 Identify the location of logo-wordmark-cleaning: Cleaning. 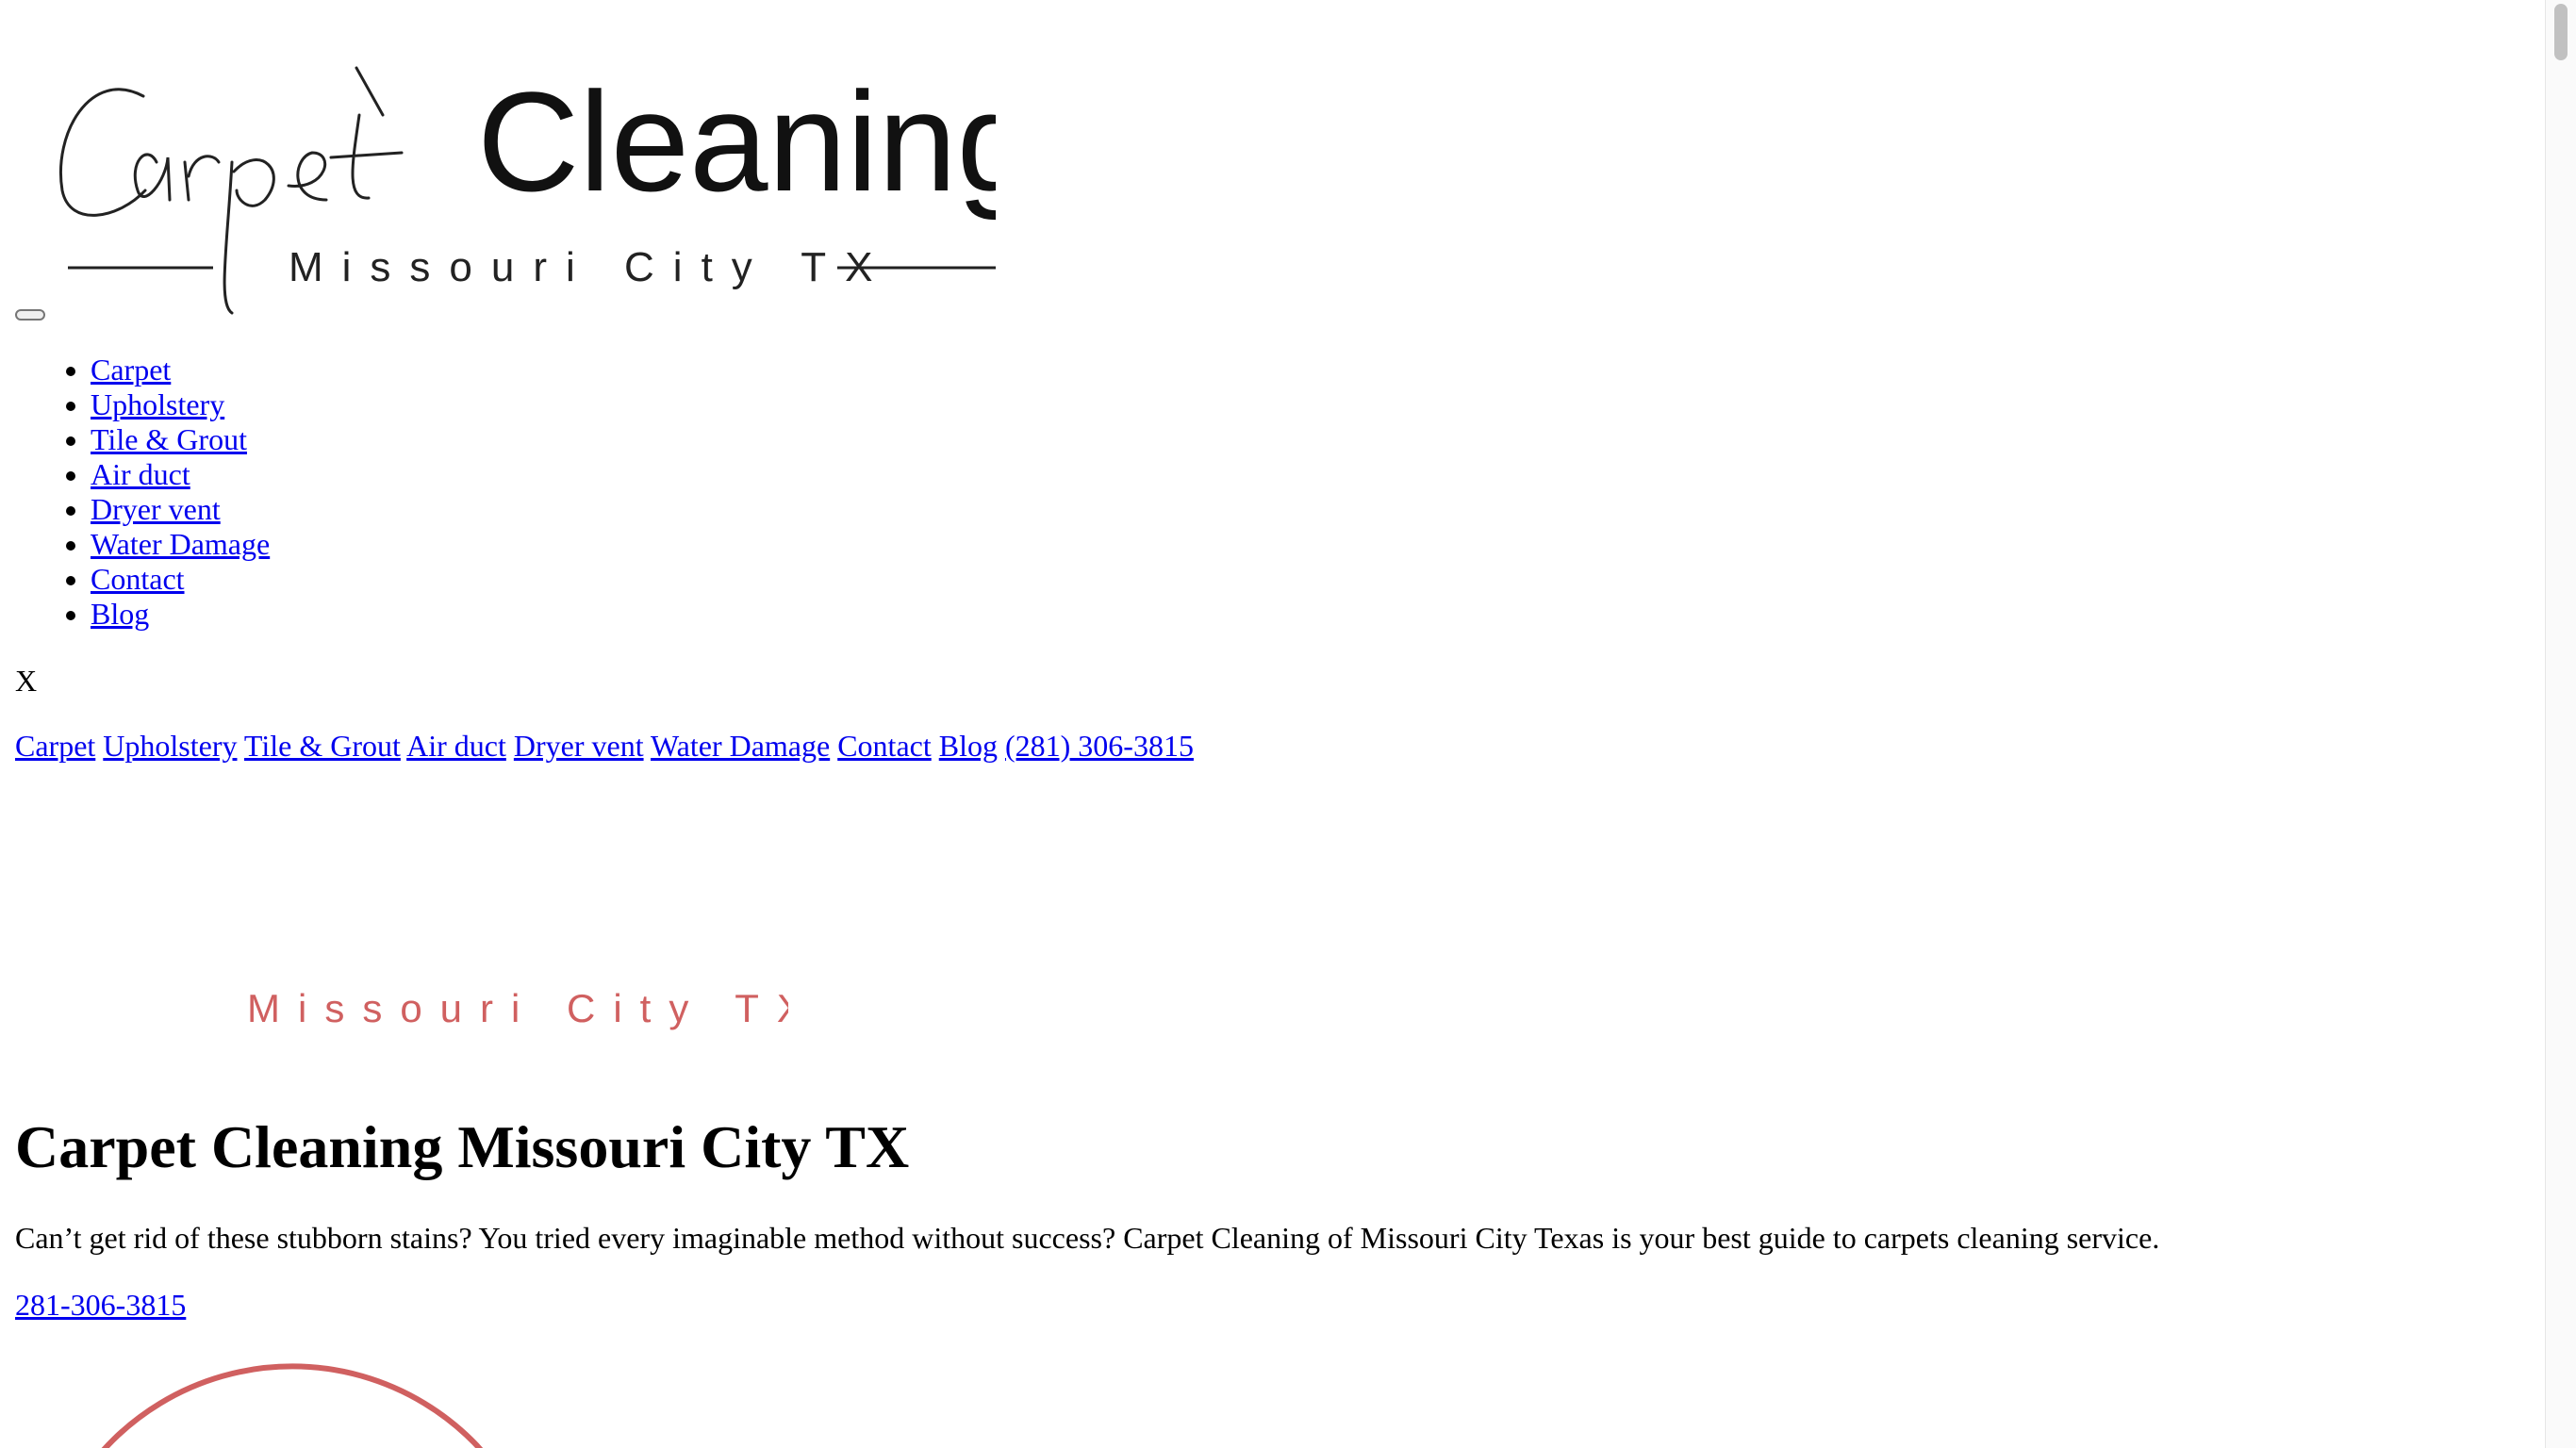
(736, 141).